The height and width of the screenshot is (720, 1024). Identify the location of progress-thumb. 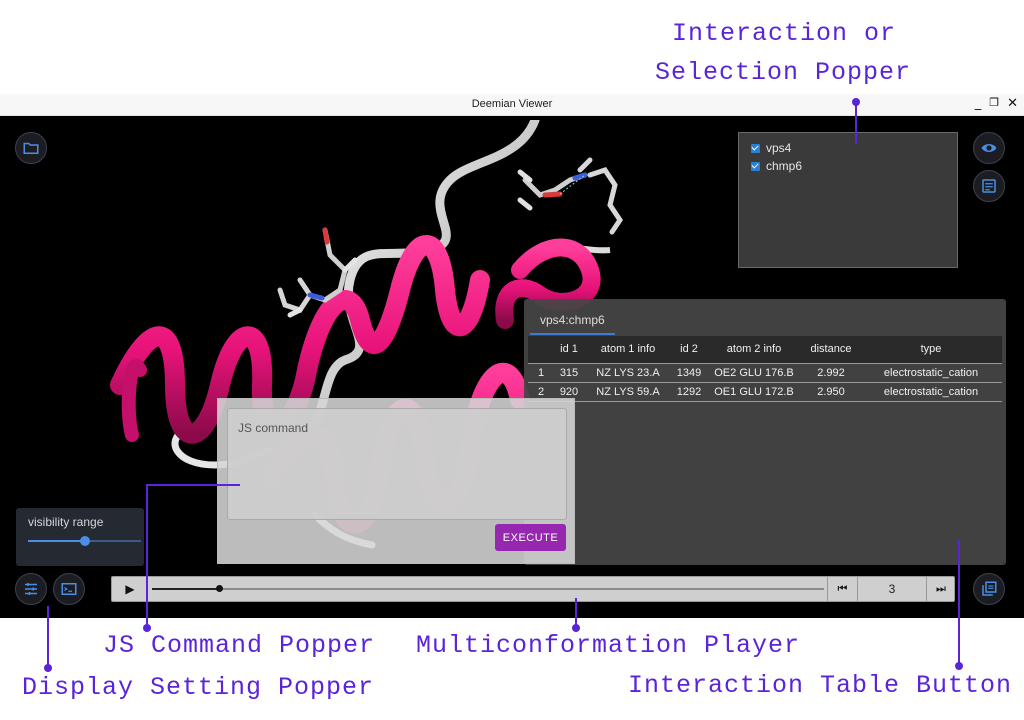
(220, 588).